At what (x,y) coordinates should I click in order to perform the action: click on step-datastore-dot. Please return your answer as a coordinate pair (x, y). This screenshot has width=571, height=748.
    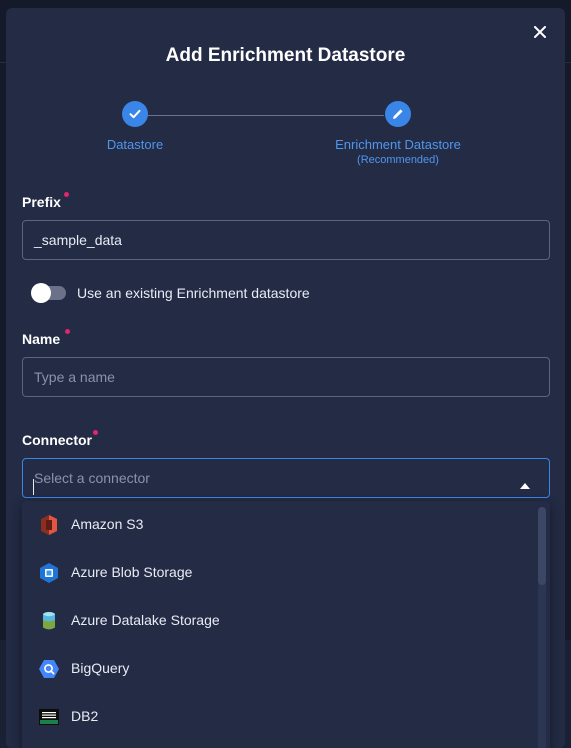
    Looking at the image, I should click on (135, 114).